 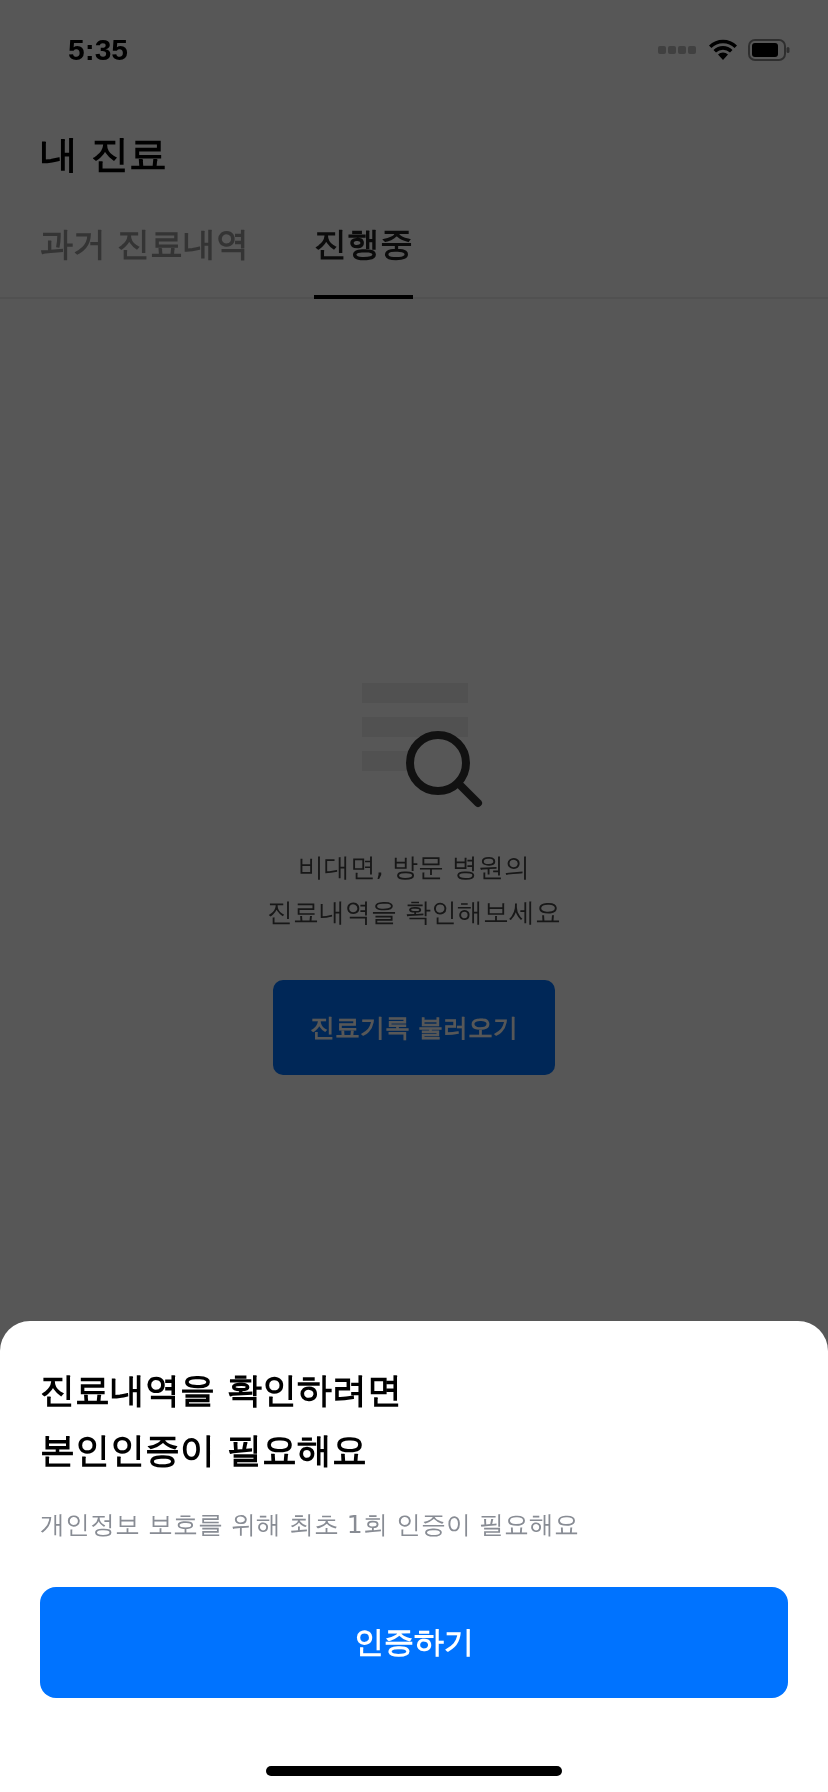 I want to click on load-records-button: 진료기록 불러오기, so click(x=414, y=1027).